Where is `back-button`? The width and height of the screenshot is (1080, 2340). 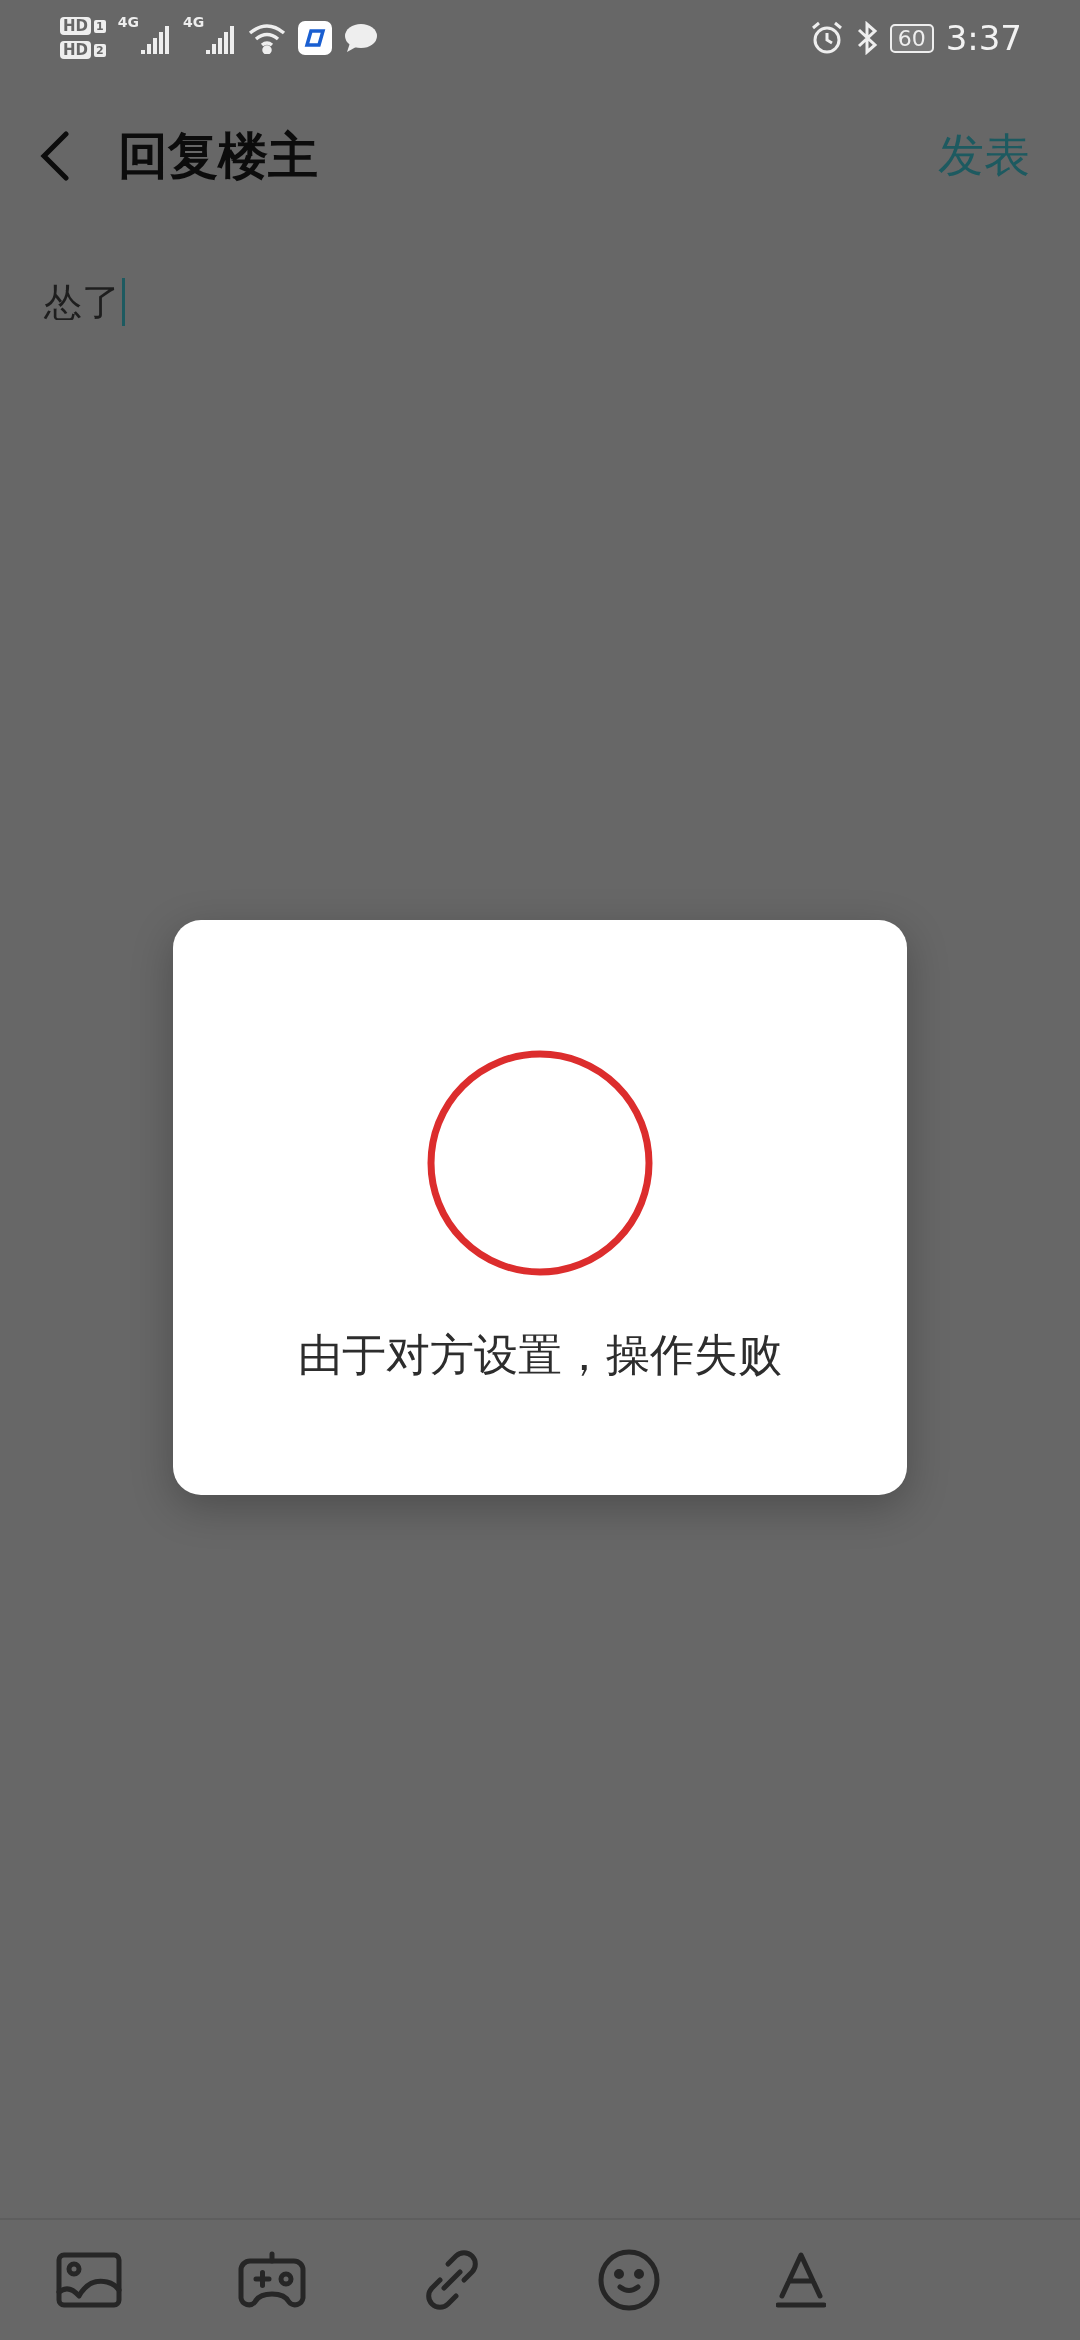
back-button is located at coordinates (55, 156).